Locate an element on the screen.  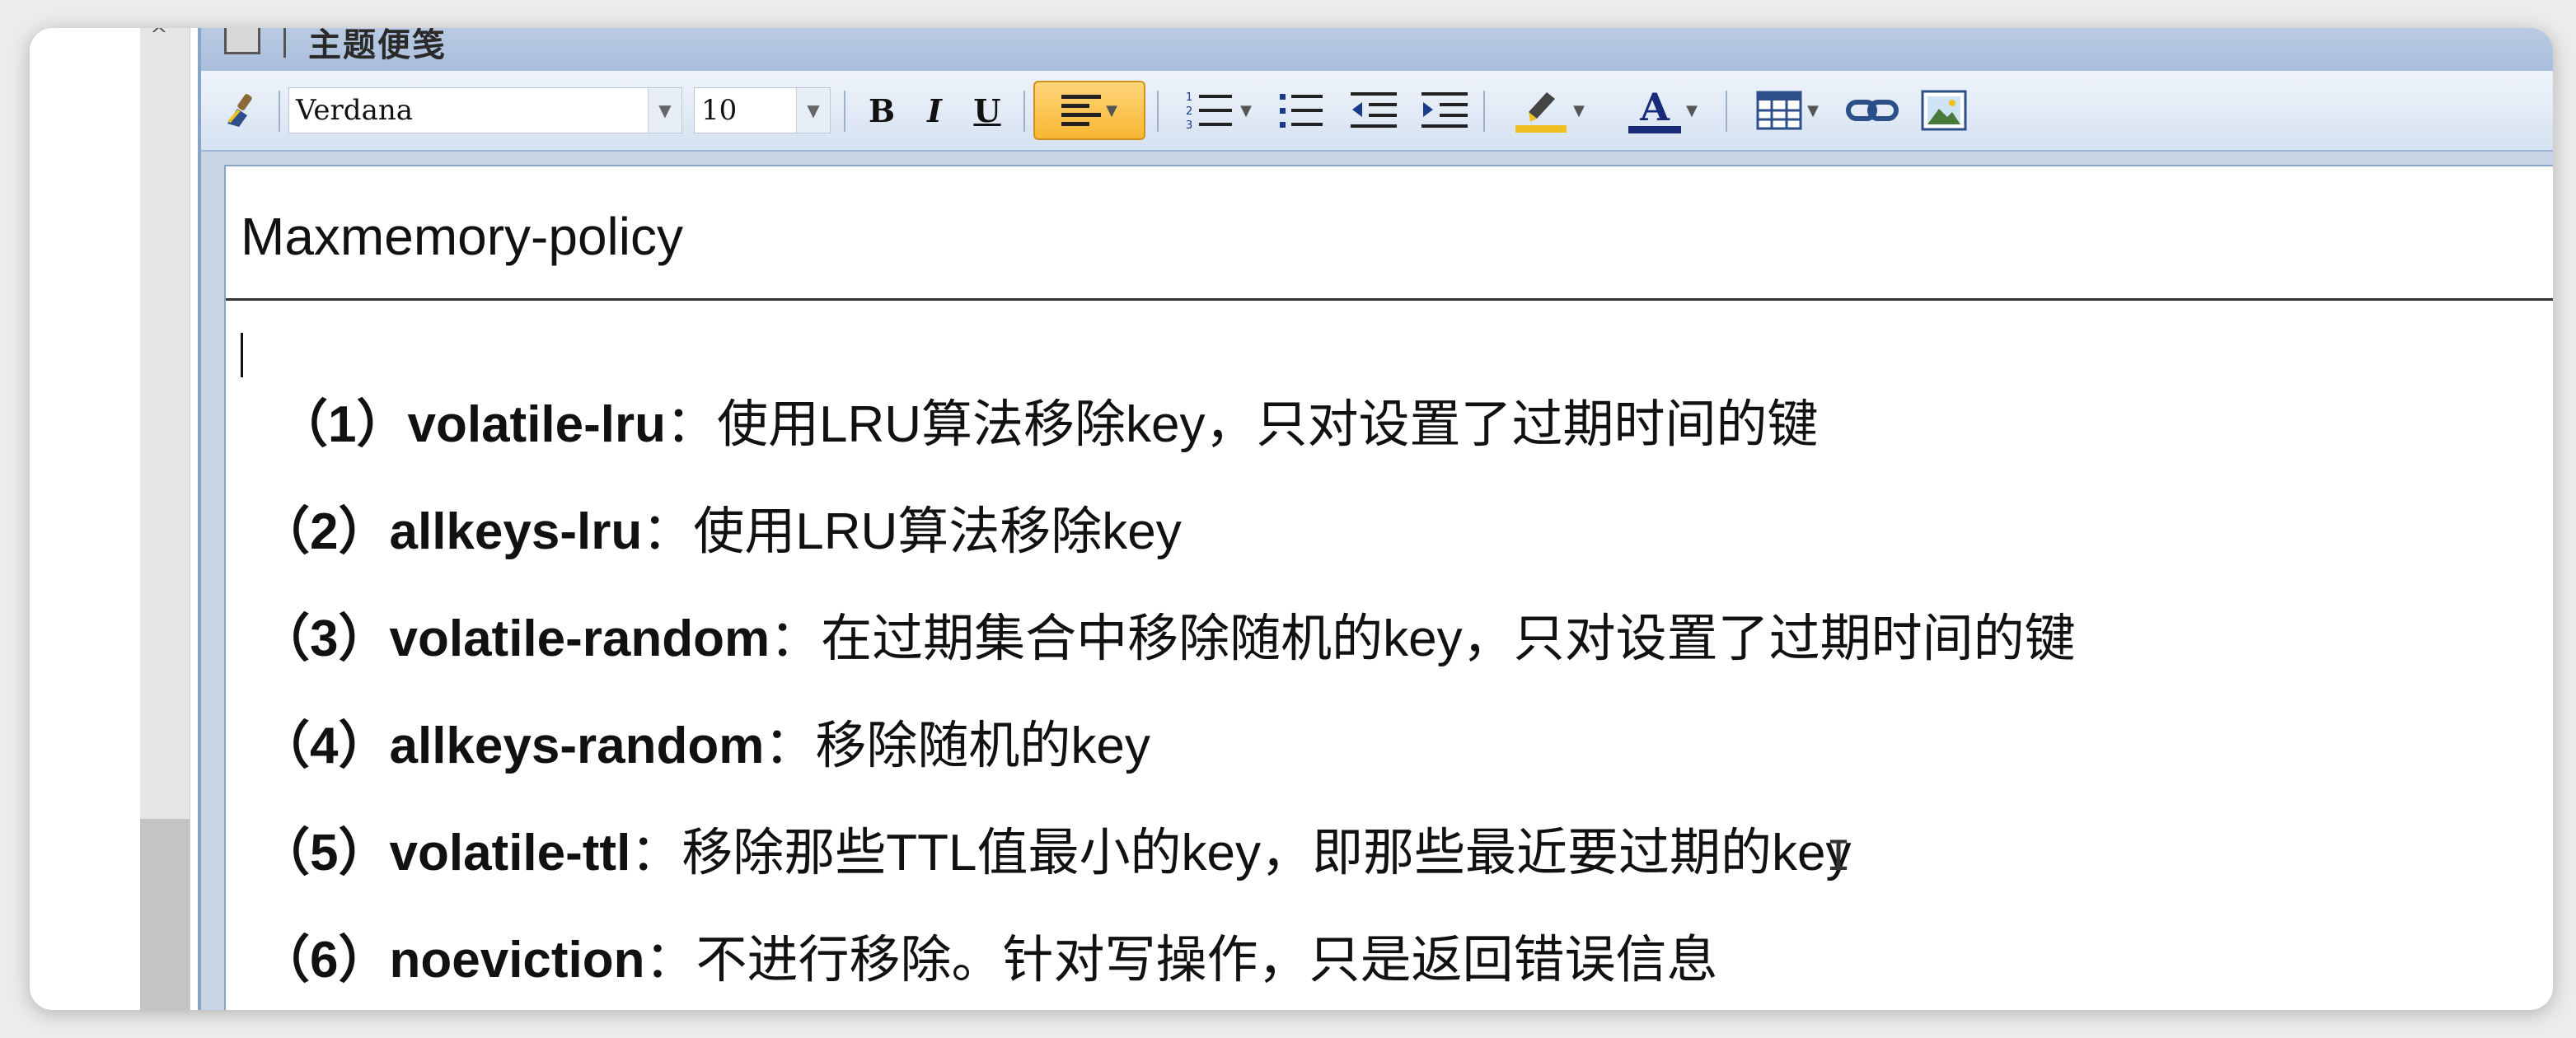
title-divider is located at coordinates (1389, 299).